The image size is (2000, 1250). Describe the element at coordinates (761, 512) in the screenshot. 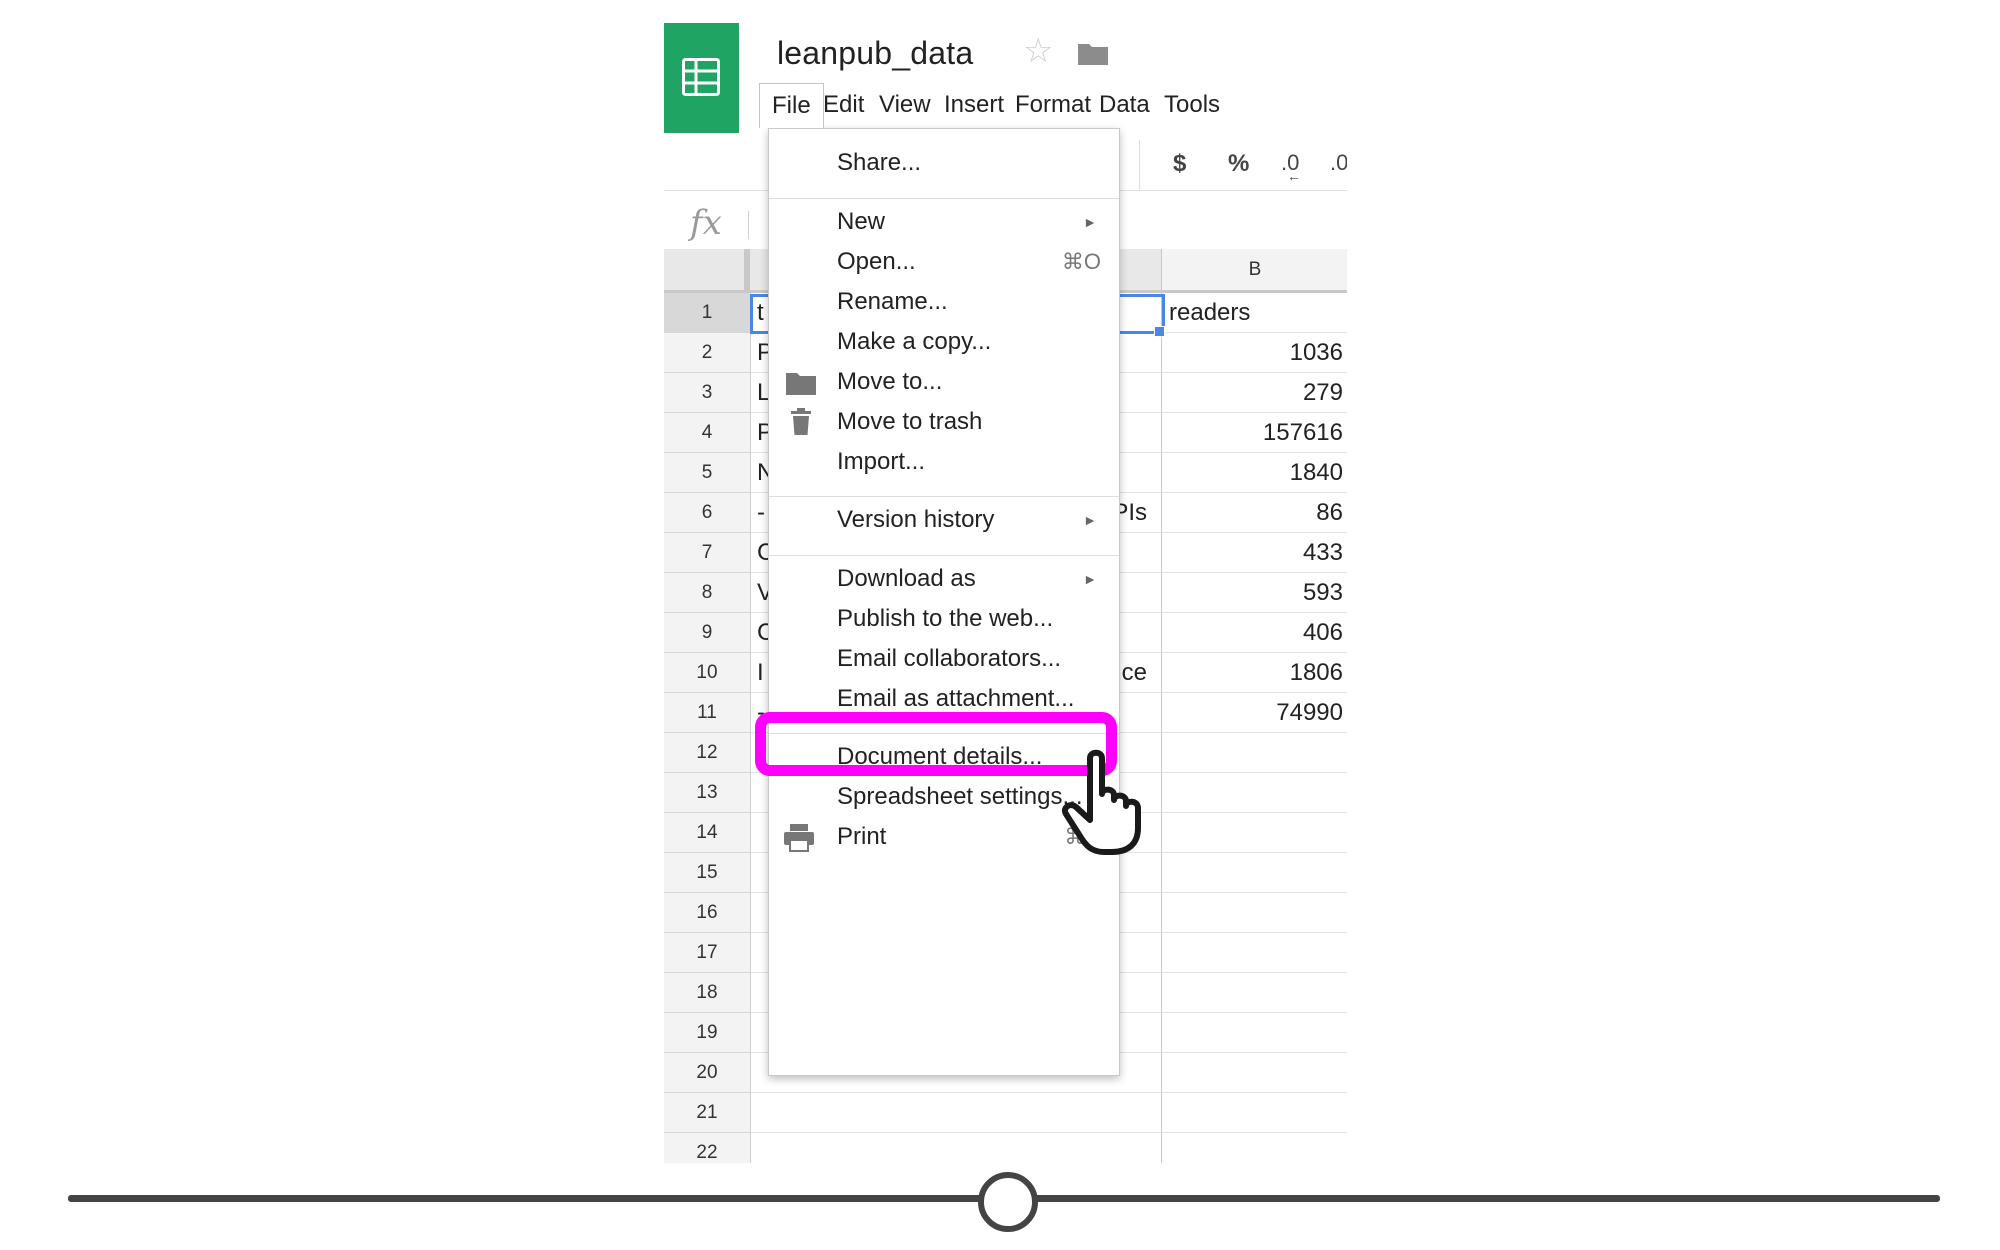

I see `cell-a-text: -` at that location.